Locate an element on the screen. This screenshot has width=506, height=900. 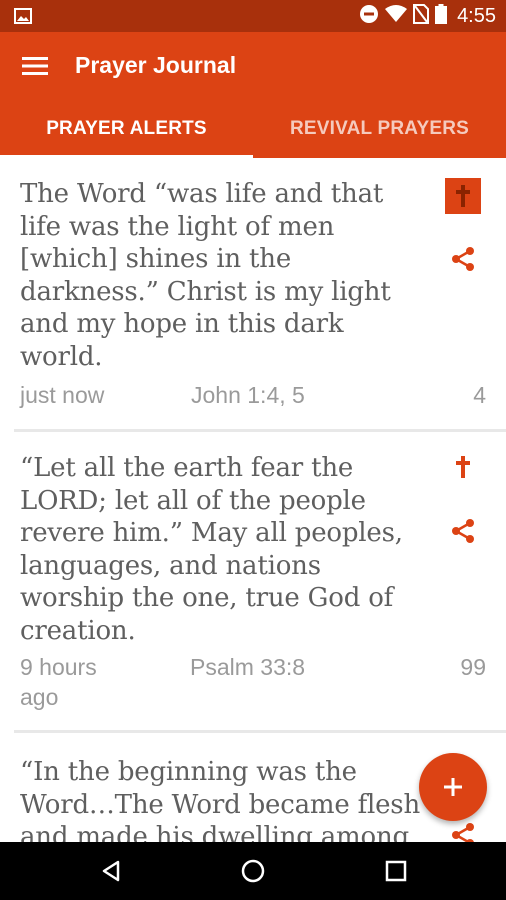
app-title: Prayer Journal is located at coordinates (156, 65).